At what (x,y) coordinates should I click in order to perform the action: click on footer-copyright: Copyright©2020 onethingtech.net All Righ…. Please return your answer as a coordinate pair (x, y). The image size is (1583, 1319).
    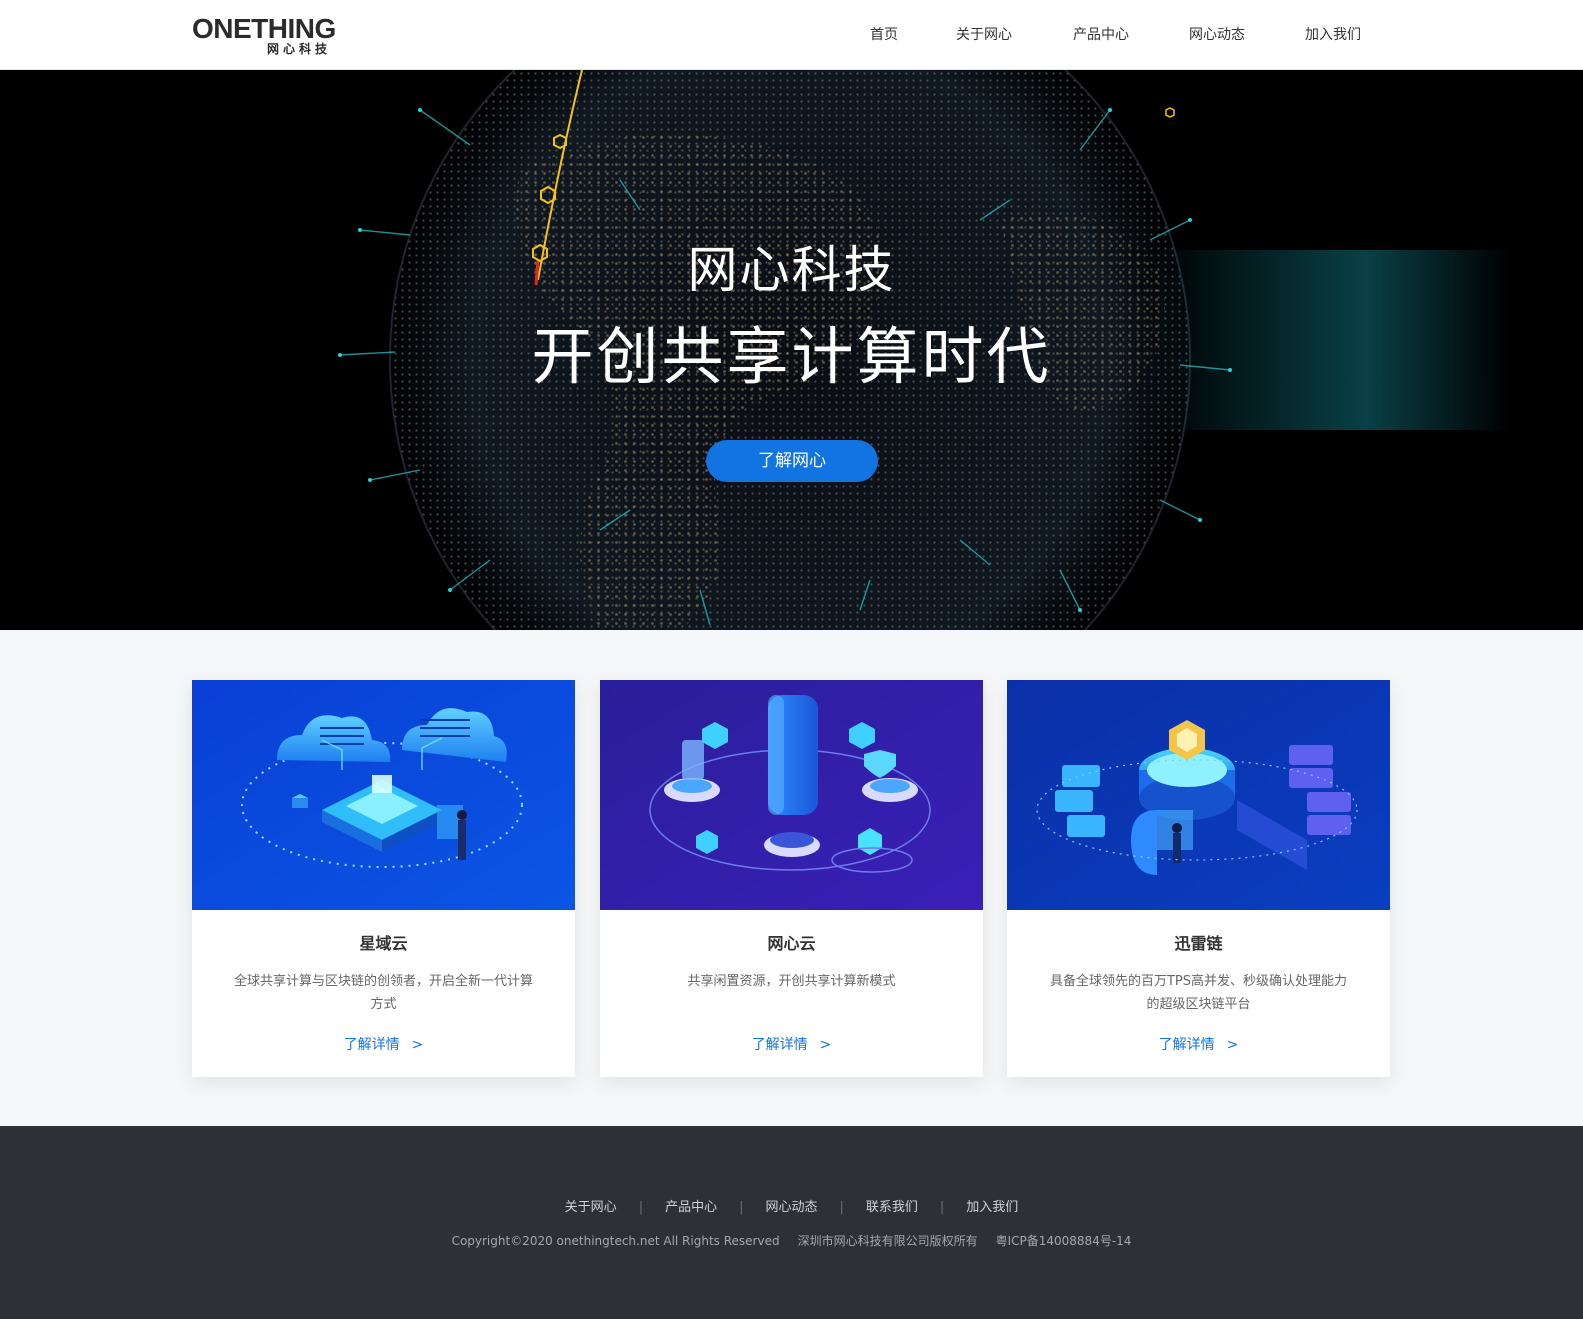
    Looking at the image, I should click on (791, 1240).